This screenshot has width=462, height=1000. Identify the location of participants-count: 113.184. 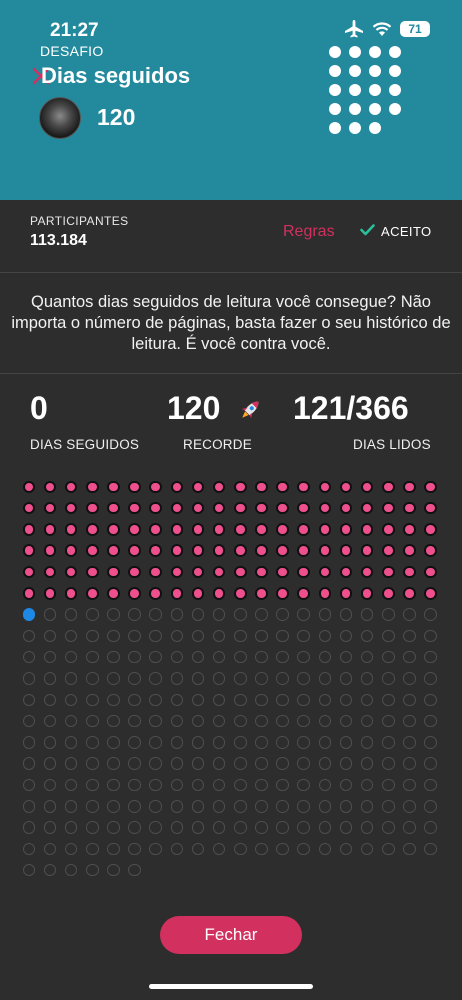
(58, 240).